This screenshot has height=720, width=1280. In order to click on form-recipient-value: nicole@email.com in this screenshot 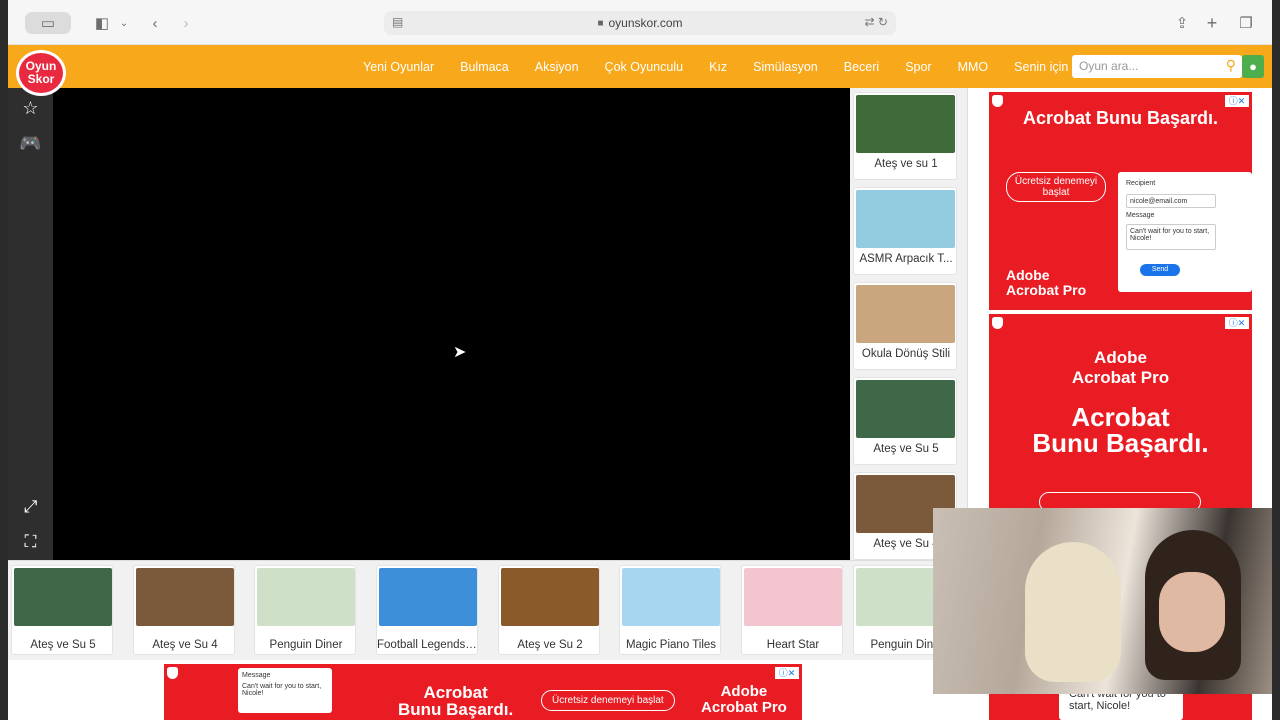, I will do `click(1171, 201)`.